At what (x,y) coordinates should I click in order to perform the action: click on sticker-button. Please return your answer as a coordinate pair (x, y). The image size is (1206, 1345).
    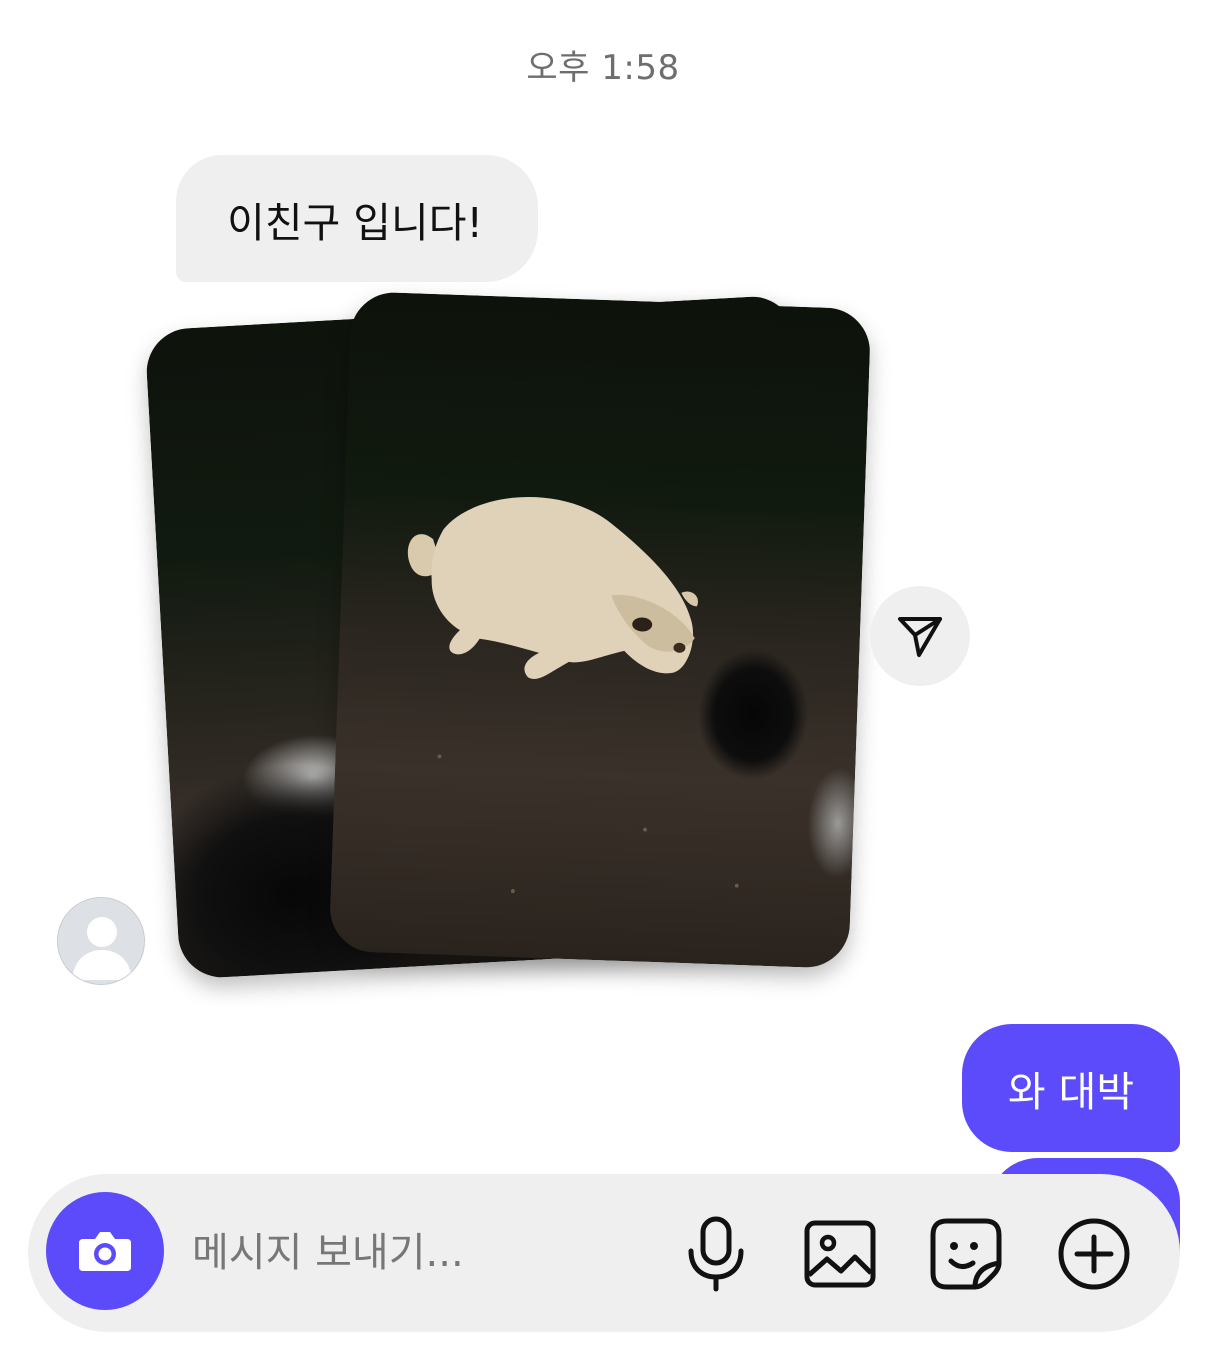
    Looking at the image, I should click on (966, 1254).